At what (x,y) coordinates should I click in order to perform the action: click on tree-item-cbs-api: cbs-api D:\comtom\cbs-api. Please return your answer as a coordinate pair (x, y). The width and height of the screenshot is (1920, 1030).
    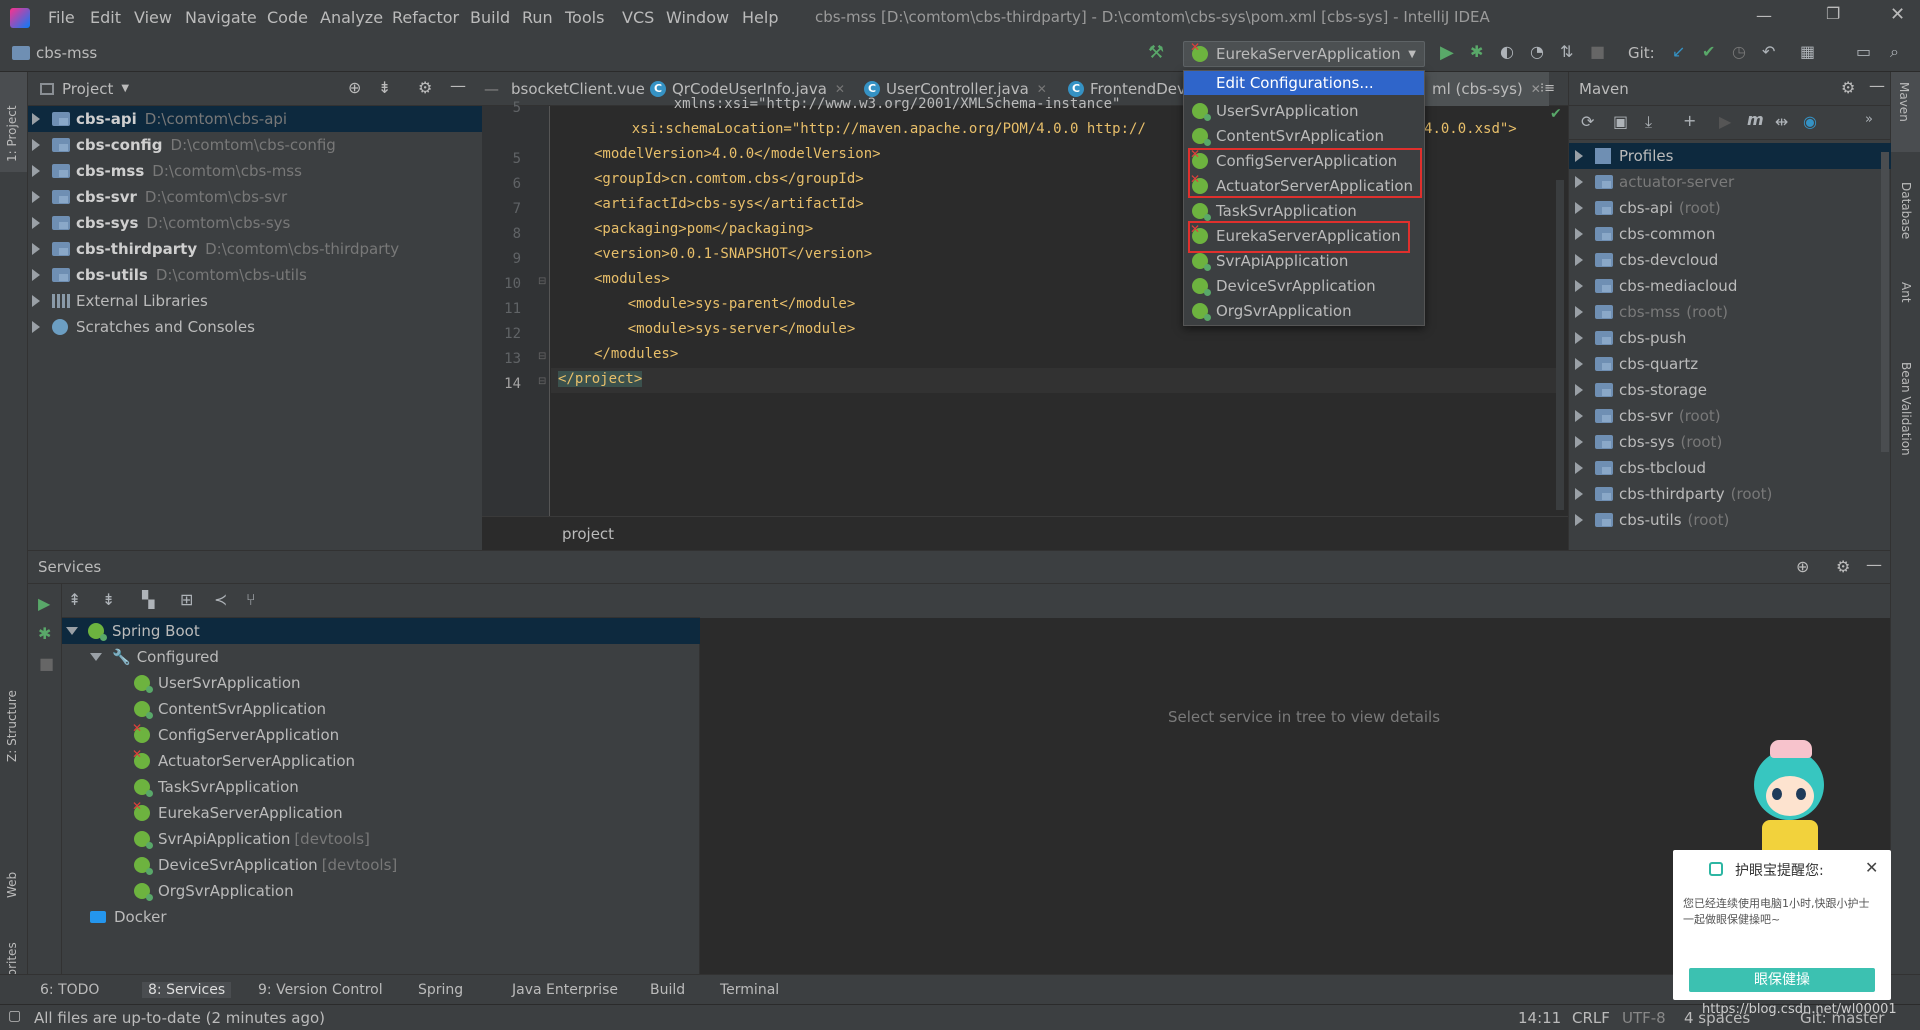
    Looking at the image, I should click on (255, 119).